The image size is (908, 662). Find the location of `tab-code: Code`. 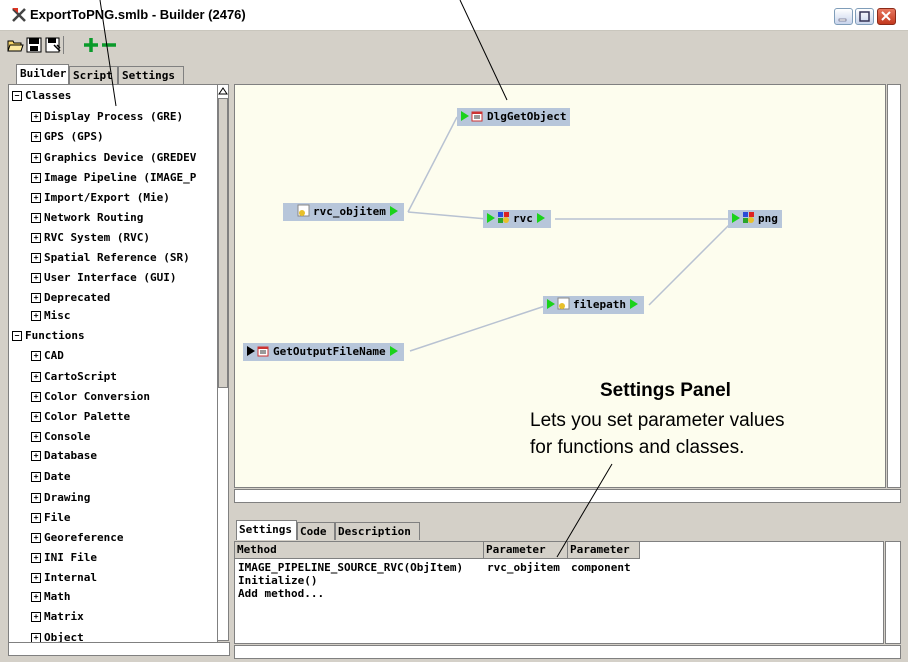

tab-code: Code is located at coordinates (316, 531).